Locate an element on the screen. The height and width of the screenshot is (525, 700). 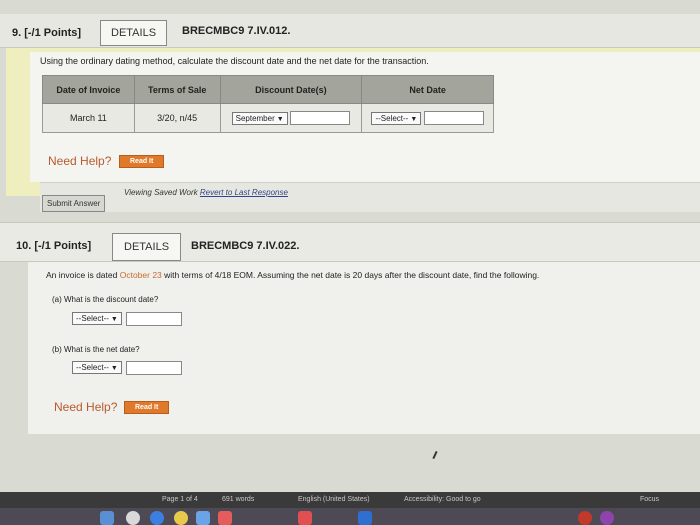
invoice-date-cell: March 11 is located at coordinates (88, 118).